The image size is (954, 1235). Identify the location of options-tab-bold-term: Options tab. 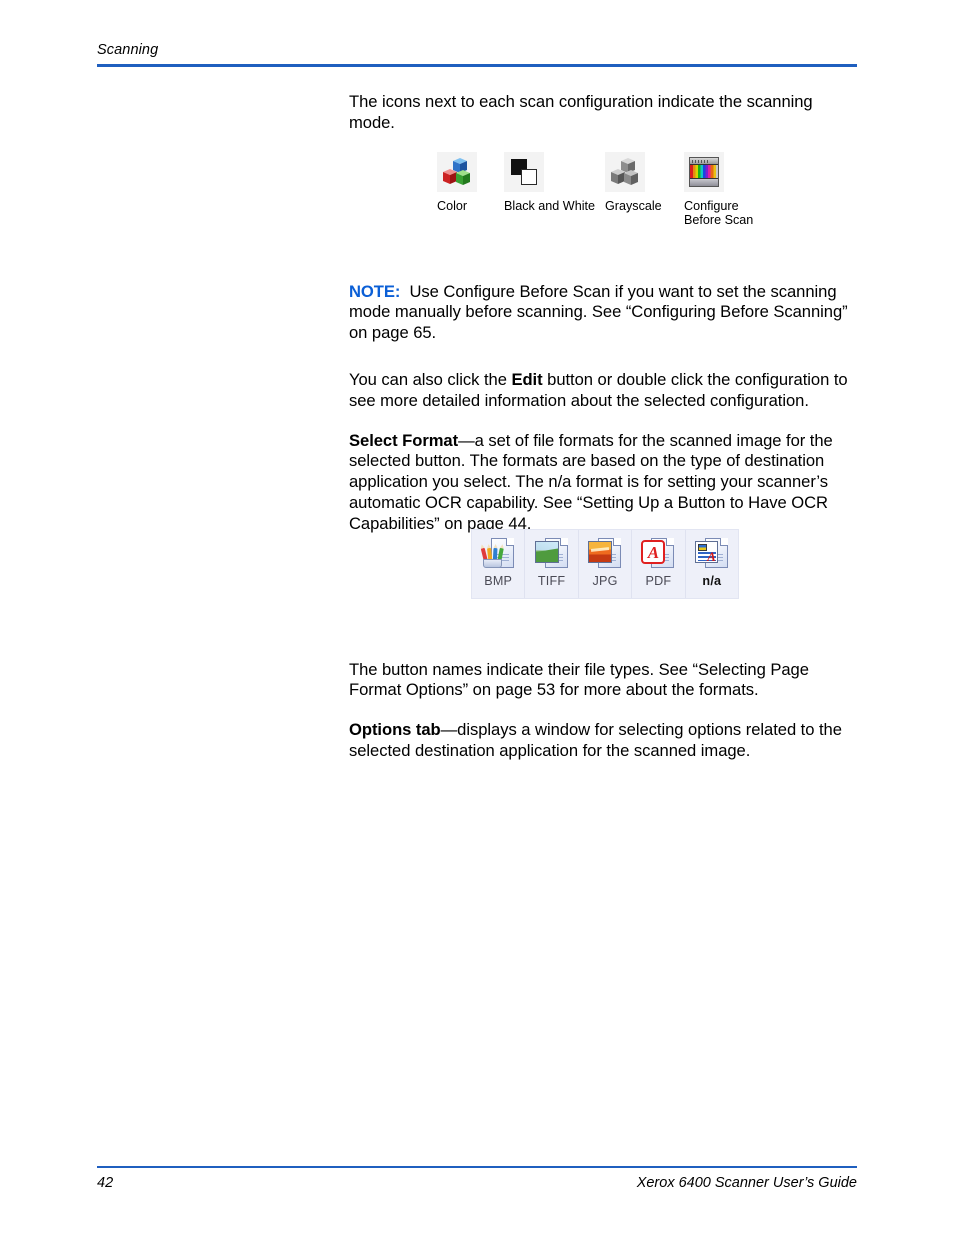
(395, 730).